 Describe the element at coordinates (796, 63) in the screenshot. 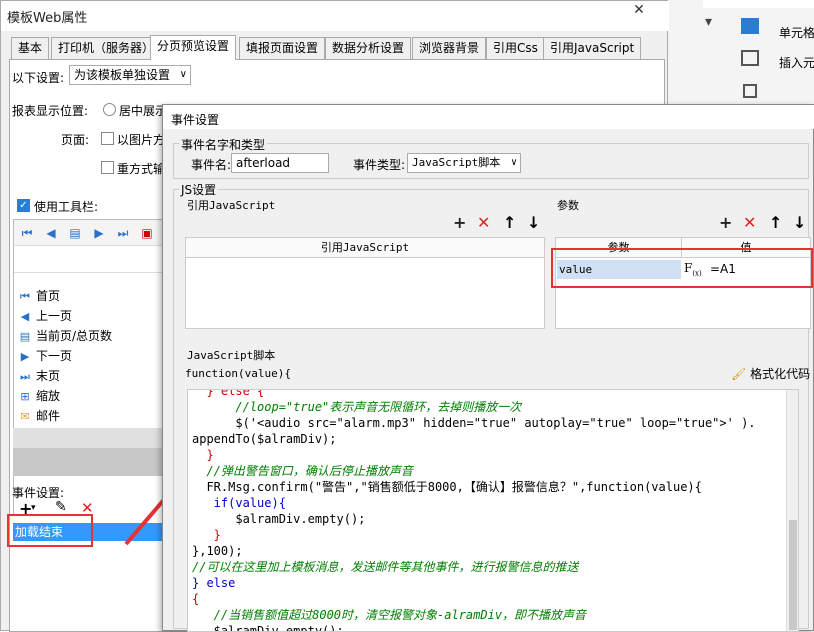

I see `bg-label-insert: 插入元` at that location.